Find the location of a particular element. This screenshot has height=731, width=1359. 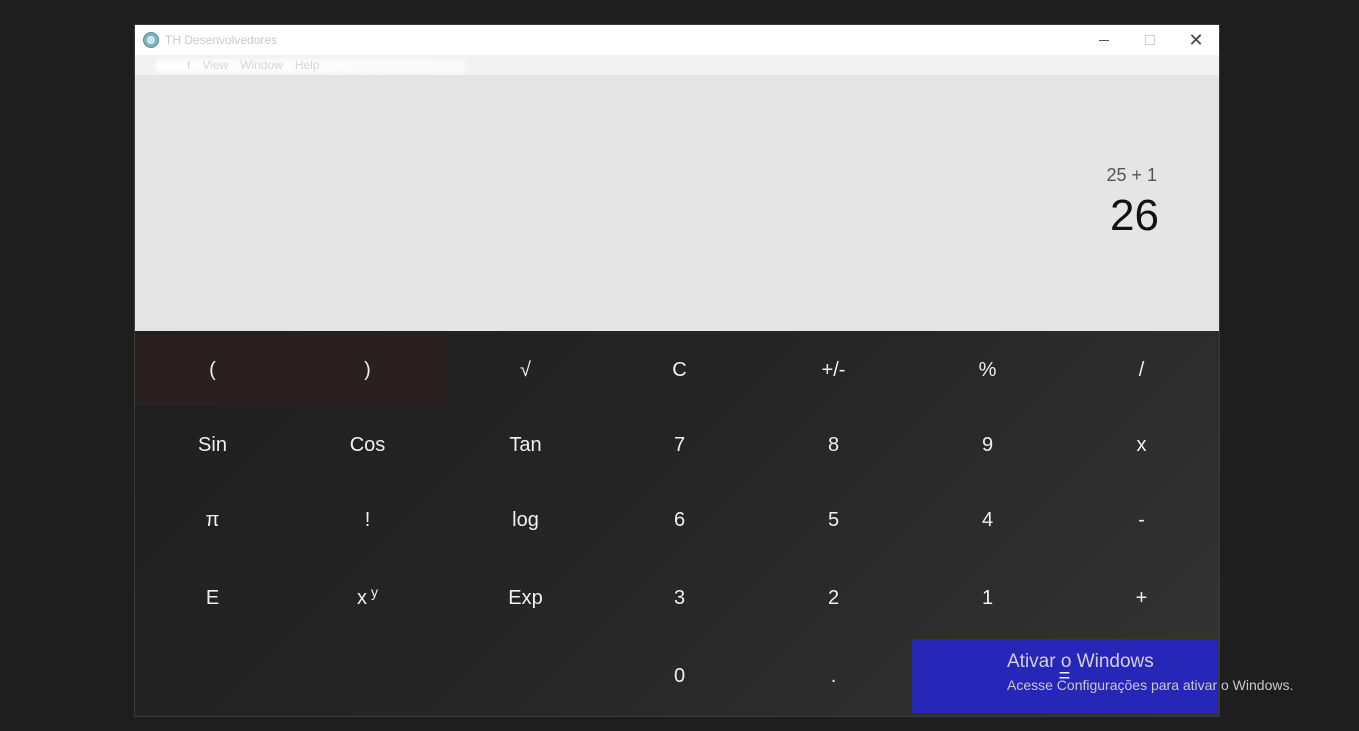

maximize-icon is located at coordinates (1150, 40).